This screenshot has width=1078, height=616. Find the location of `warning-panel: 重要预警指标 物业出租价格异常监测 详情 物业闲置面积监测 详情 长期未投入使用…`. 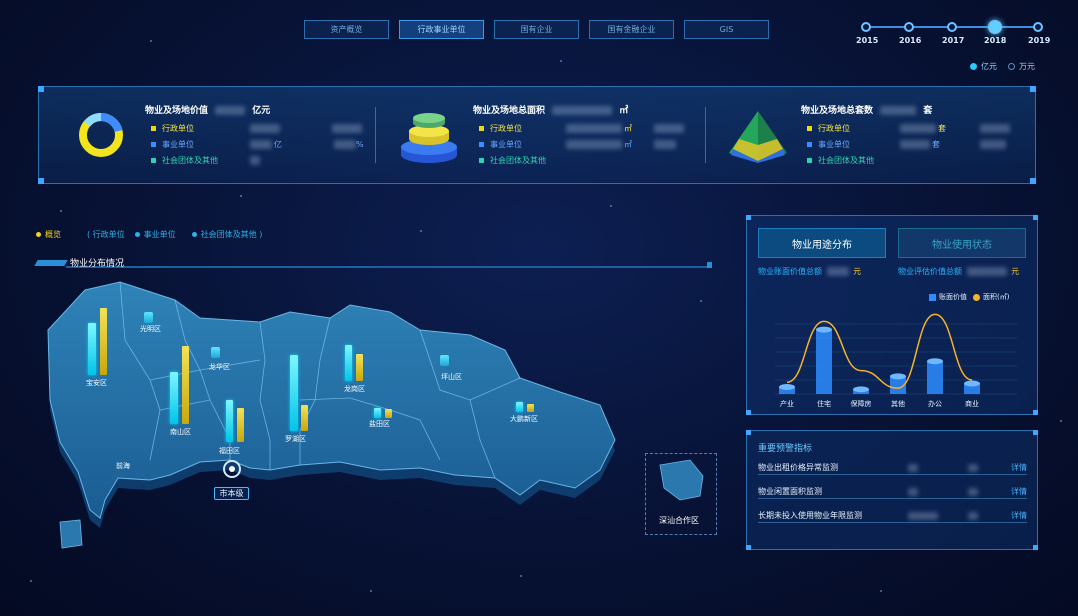

warning-panel: 重要预警指标 物业出租价格异常监测 详情 物业闲置面积监测 详情 长期未投入使用… is located at coordinates (892, 490).